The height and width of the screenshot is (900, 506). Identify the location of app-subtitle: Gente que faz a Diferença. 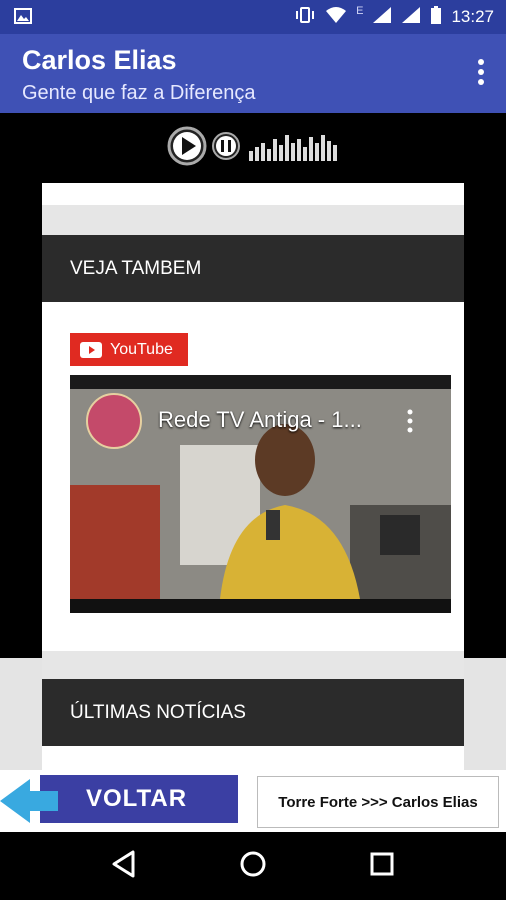
(139, 93).